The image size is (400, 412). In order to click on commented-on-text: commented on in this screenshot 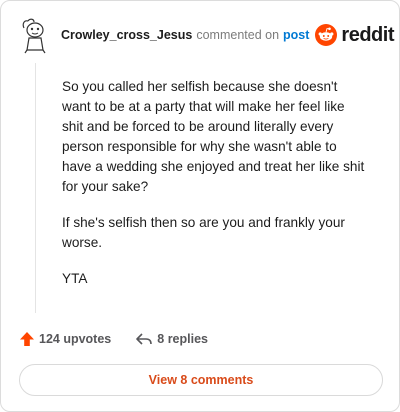, I will do `click(238, 35)`.